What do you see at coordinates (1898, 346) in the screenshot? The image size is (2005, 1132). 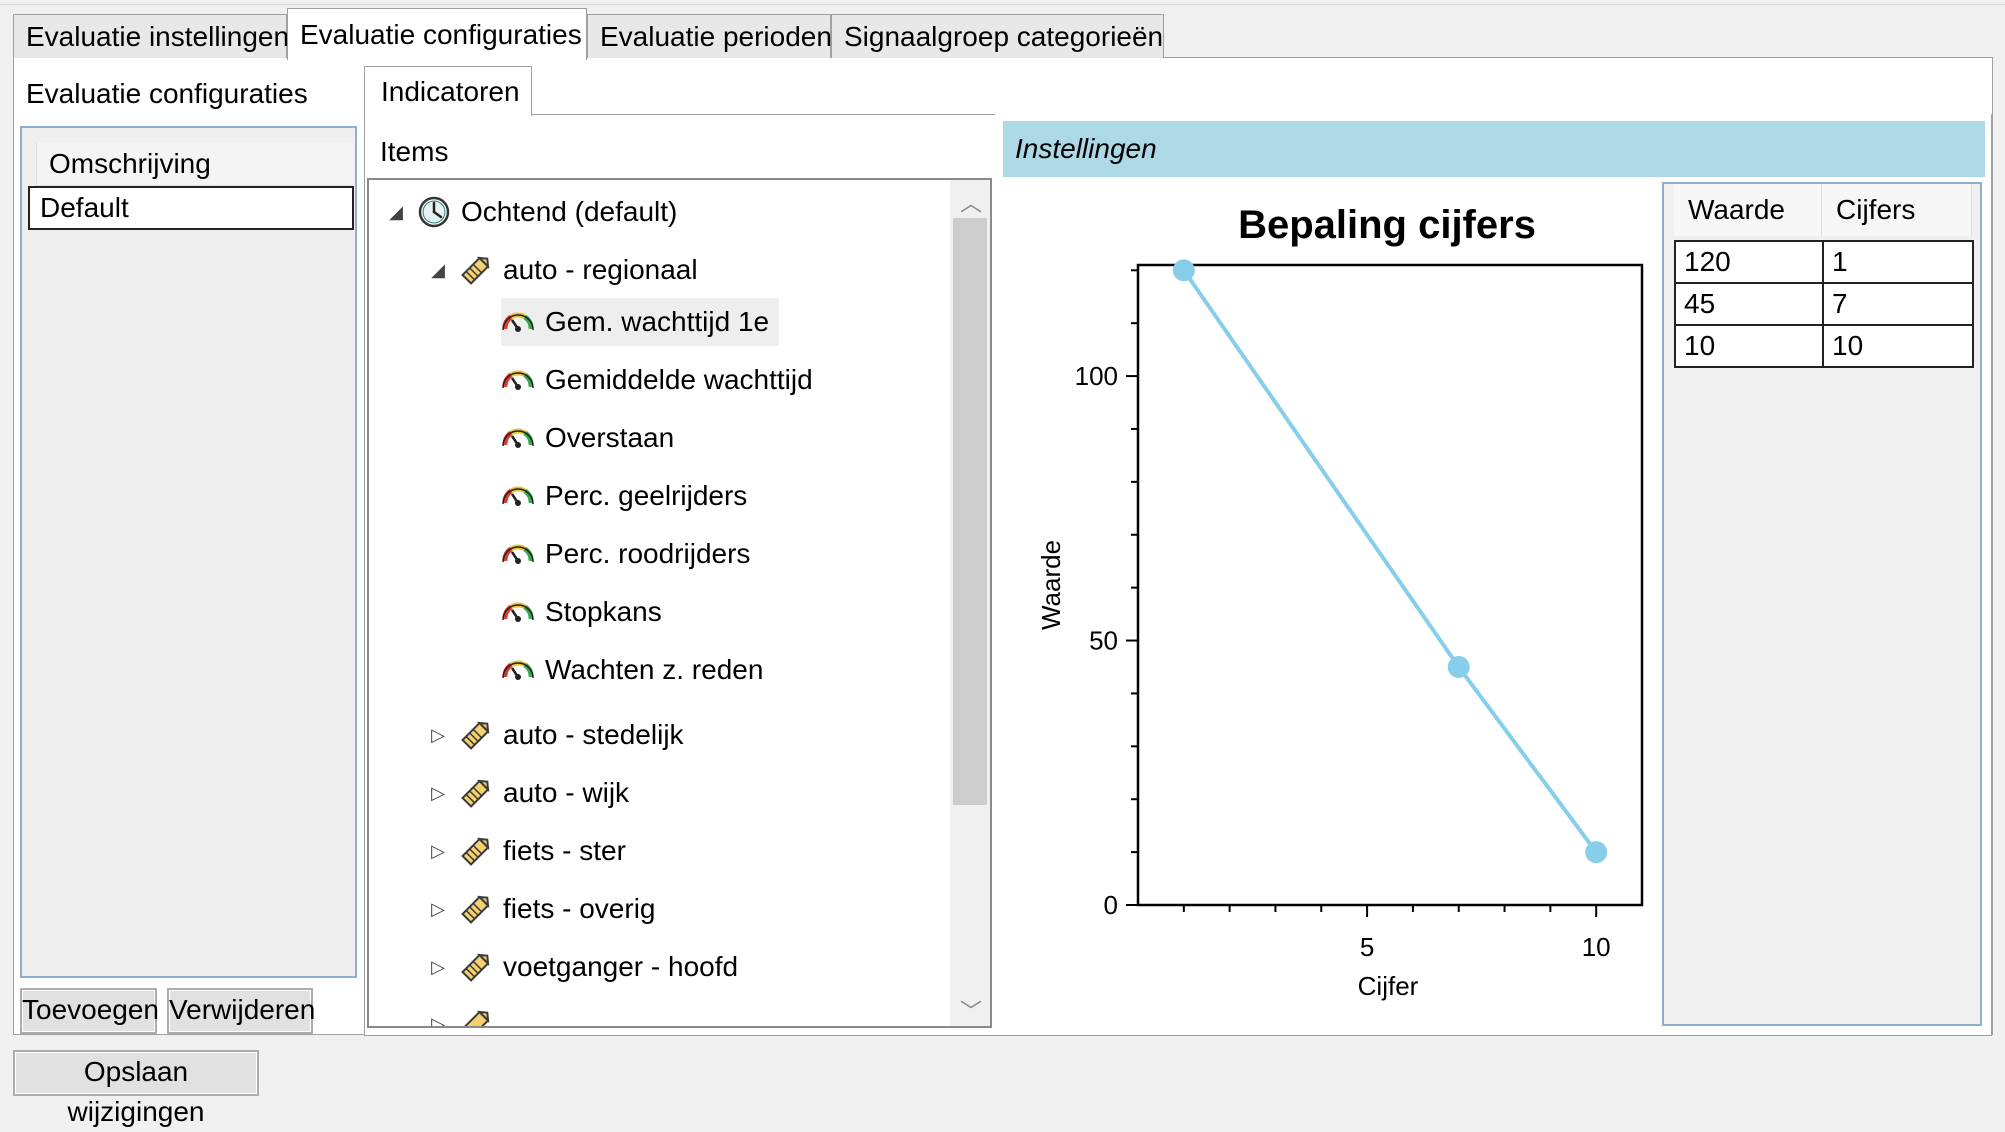 I see `grid-cell-cijfers: 10` at bounding box center [1898, 346].